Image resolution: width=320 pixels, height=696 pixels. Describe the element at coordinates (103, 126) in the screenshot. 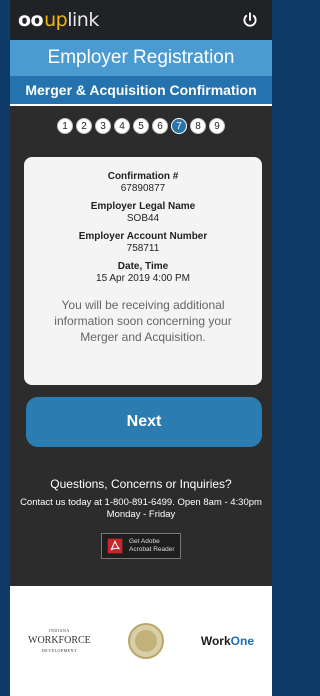

I see `step-3: 3` at that location.